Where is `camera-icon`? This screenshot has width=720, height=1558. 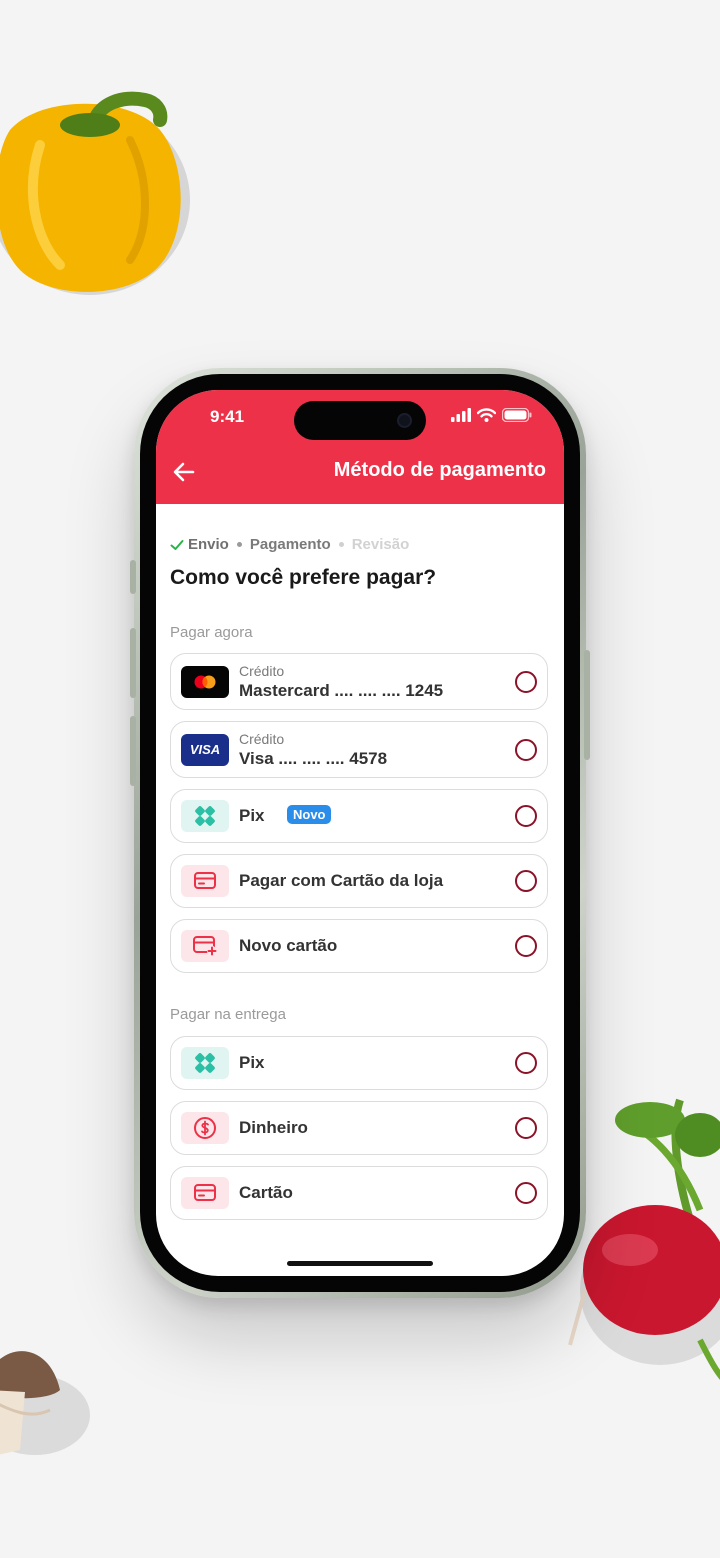
camera-icon is located at coordinates (404, 420).